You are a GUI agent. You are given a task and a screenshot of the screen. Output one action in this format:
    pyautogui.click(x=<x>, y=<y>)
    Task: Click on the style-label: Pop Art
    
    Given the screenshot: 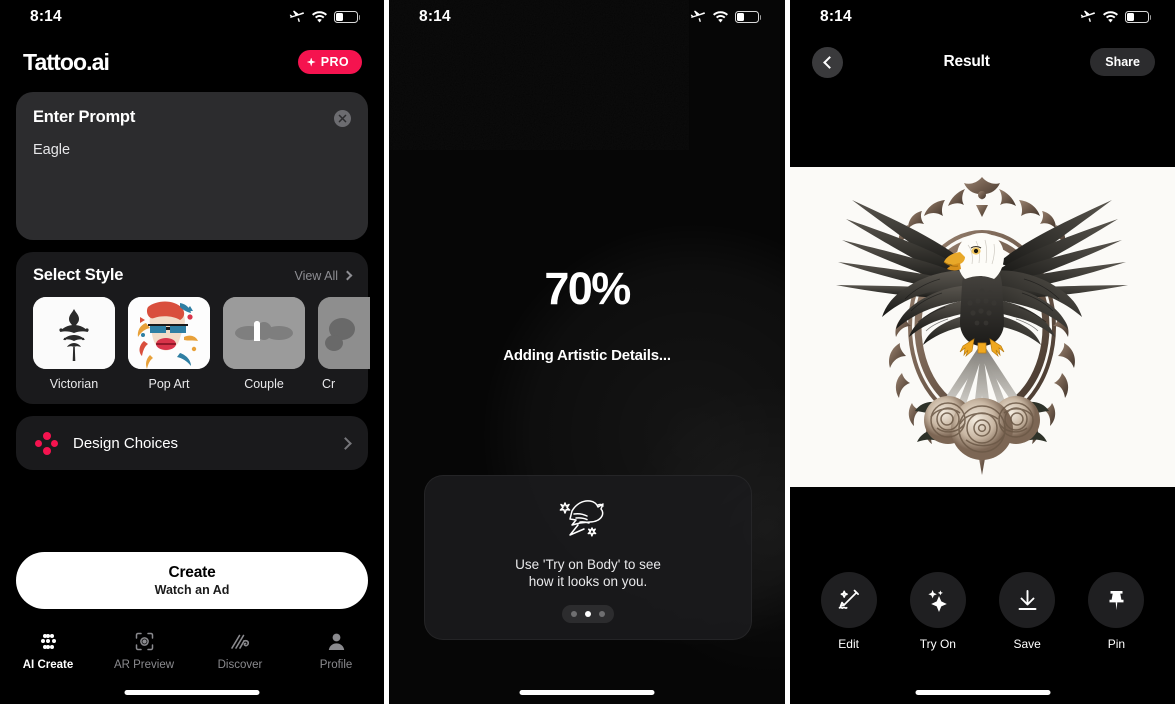 What is the action you would take?
    pyautogui.click(x=169, y=384)
    